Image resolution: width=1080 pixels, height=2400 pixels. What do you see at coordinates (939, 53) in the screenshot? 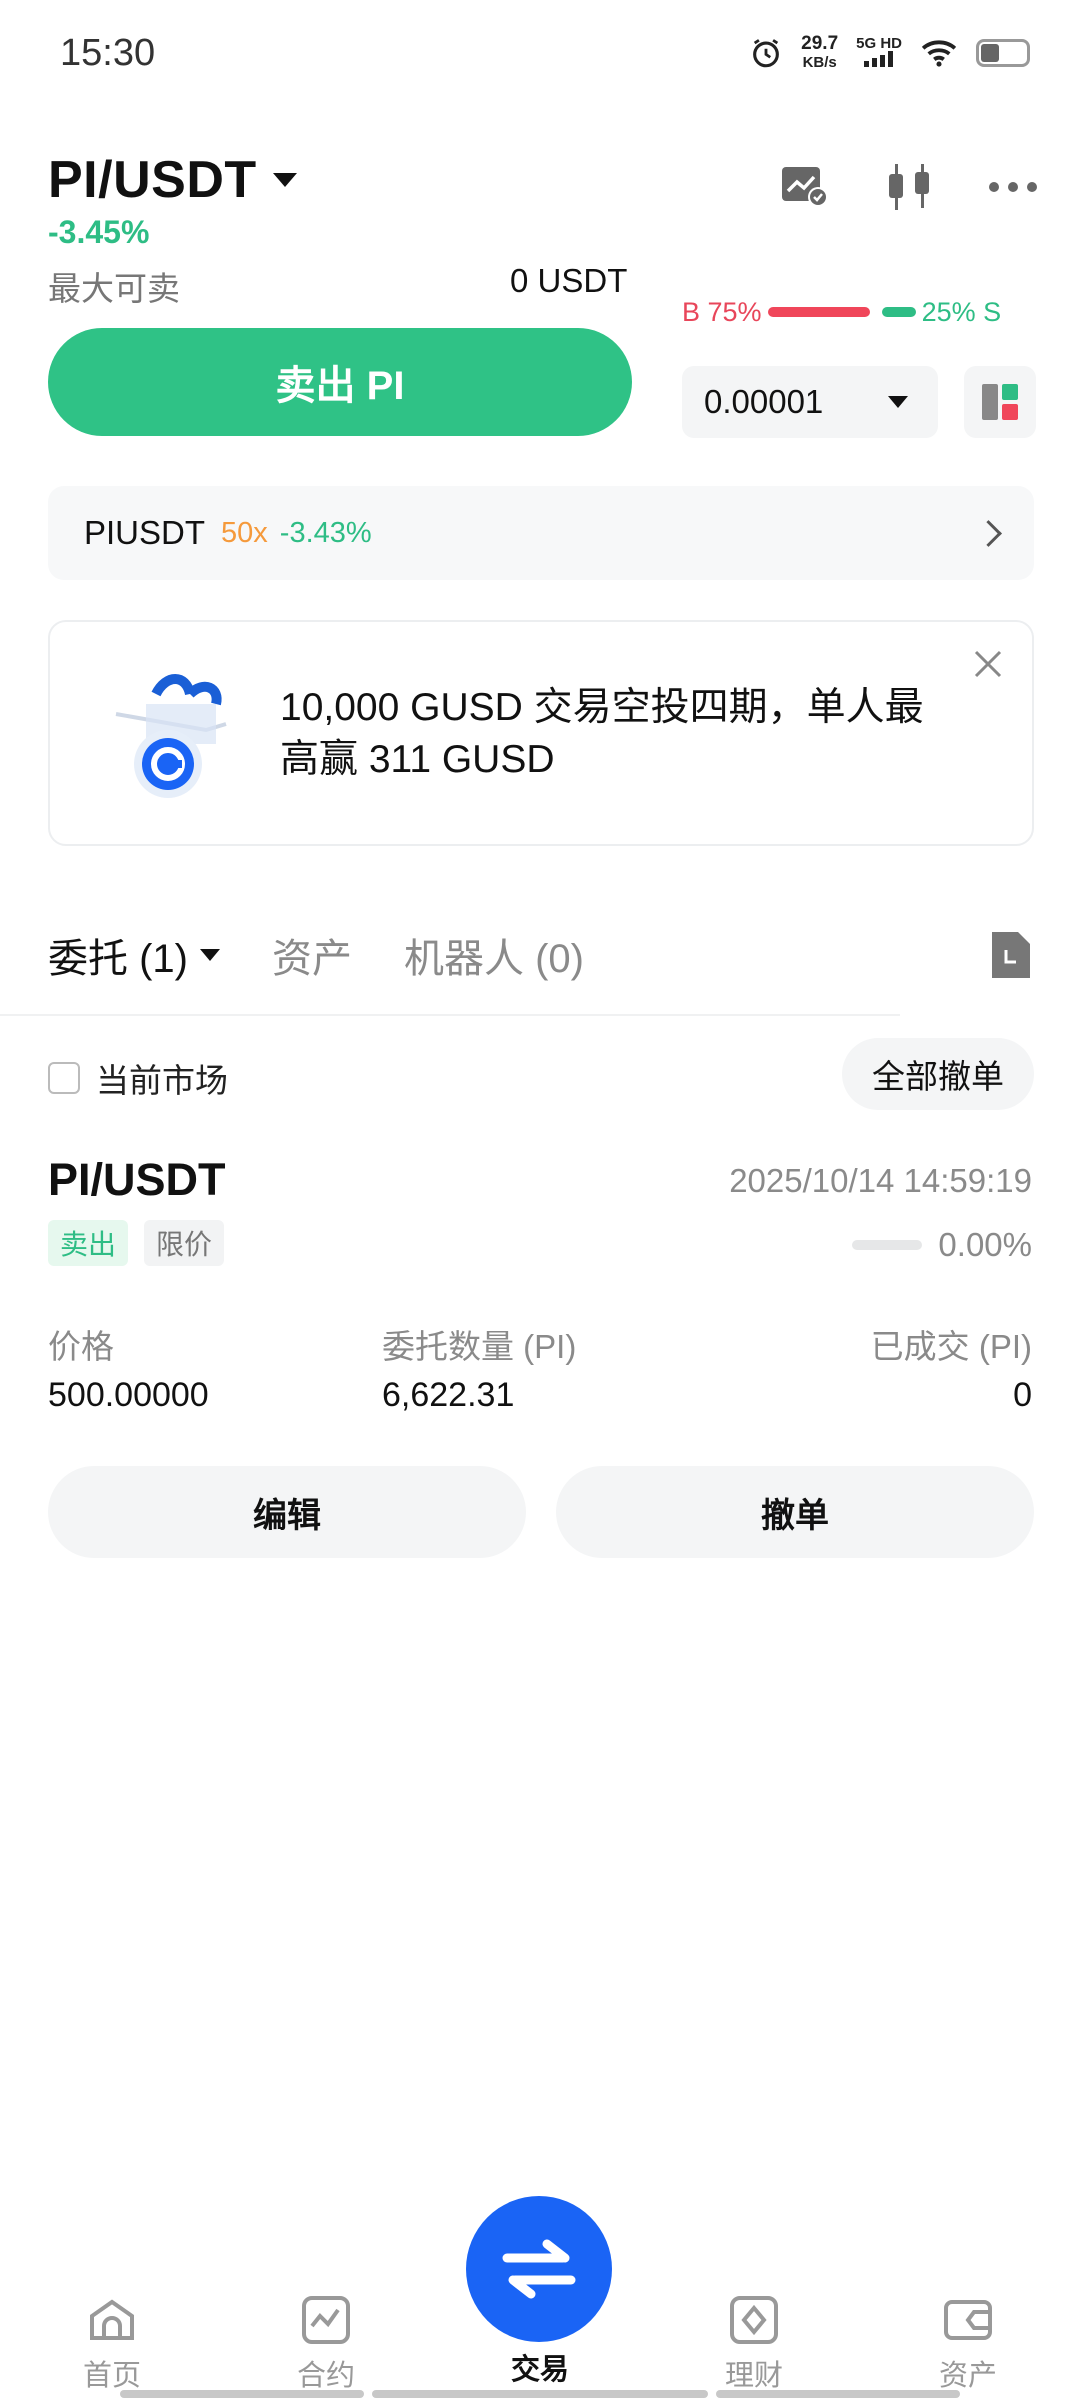
I see `wifi-icon` at bounding box center [939, 53].